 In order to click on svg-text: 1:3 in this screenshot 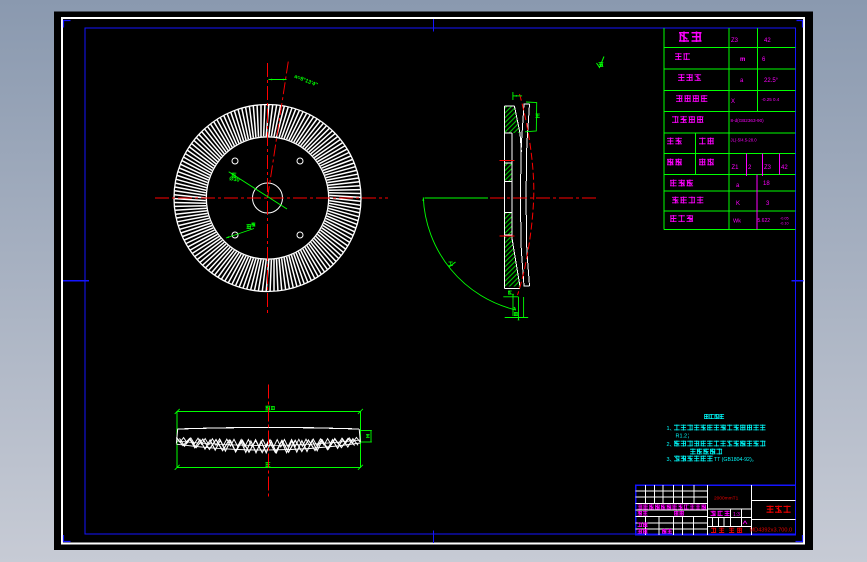, I will do `click(736, 515)`.